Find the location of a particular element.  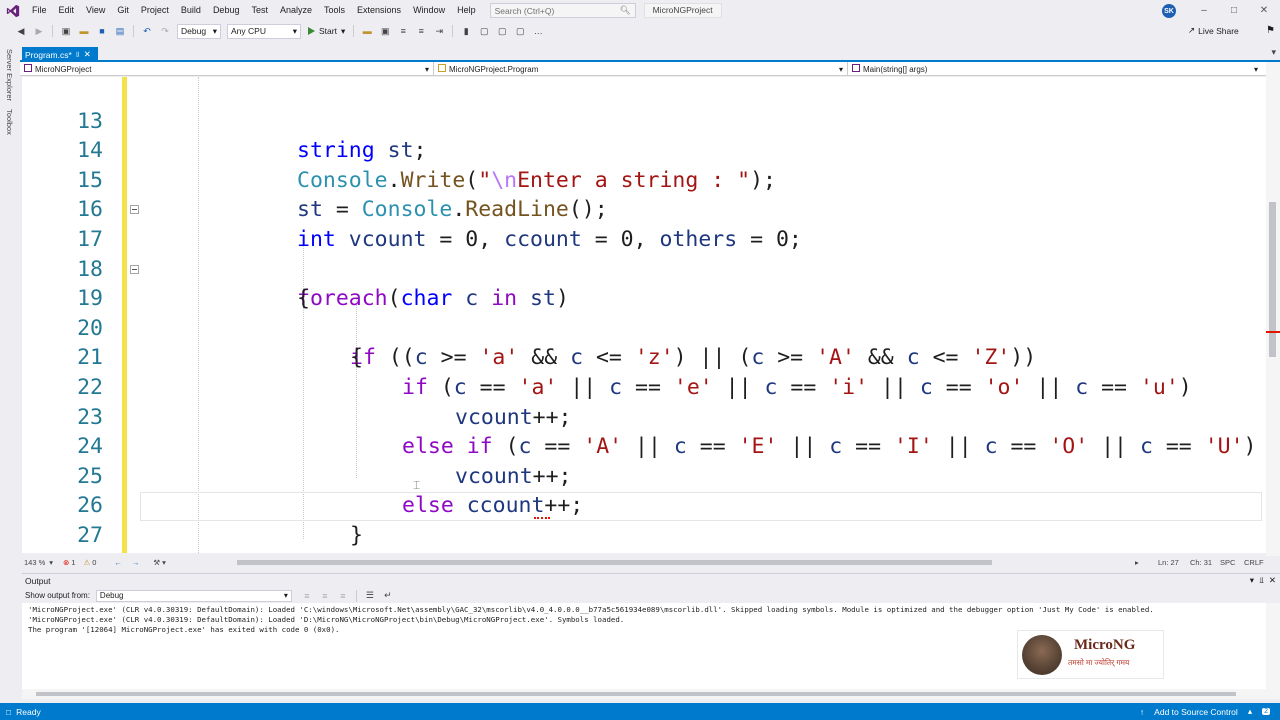

separator is located at coordinates (354, 31).